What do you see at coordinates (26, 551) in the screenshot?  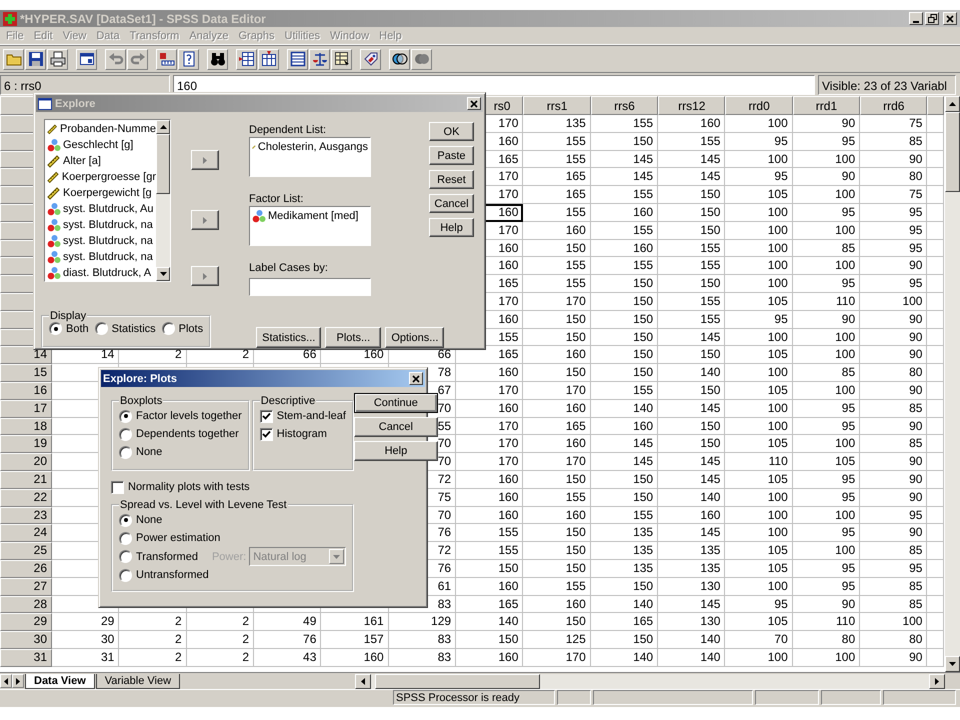 I see `row-header: 25` at bounding box center [26, 551].